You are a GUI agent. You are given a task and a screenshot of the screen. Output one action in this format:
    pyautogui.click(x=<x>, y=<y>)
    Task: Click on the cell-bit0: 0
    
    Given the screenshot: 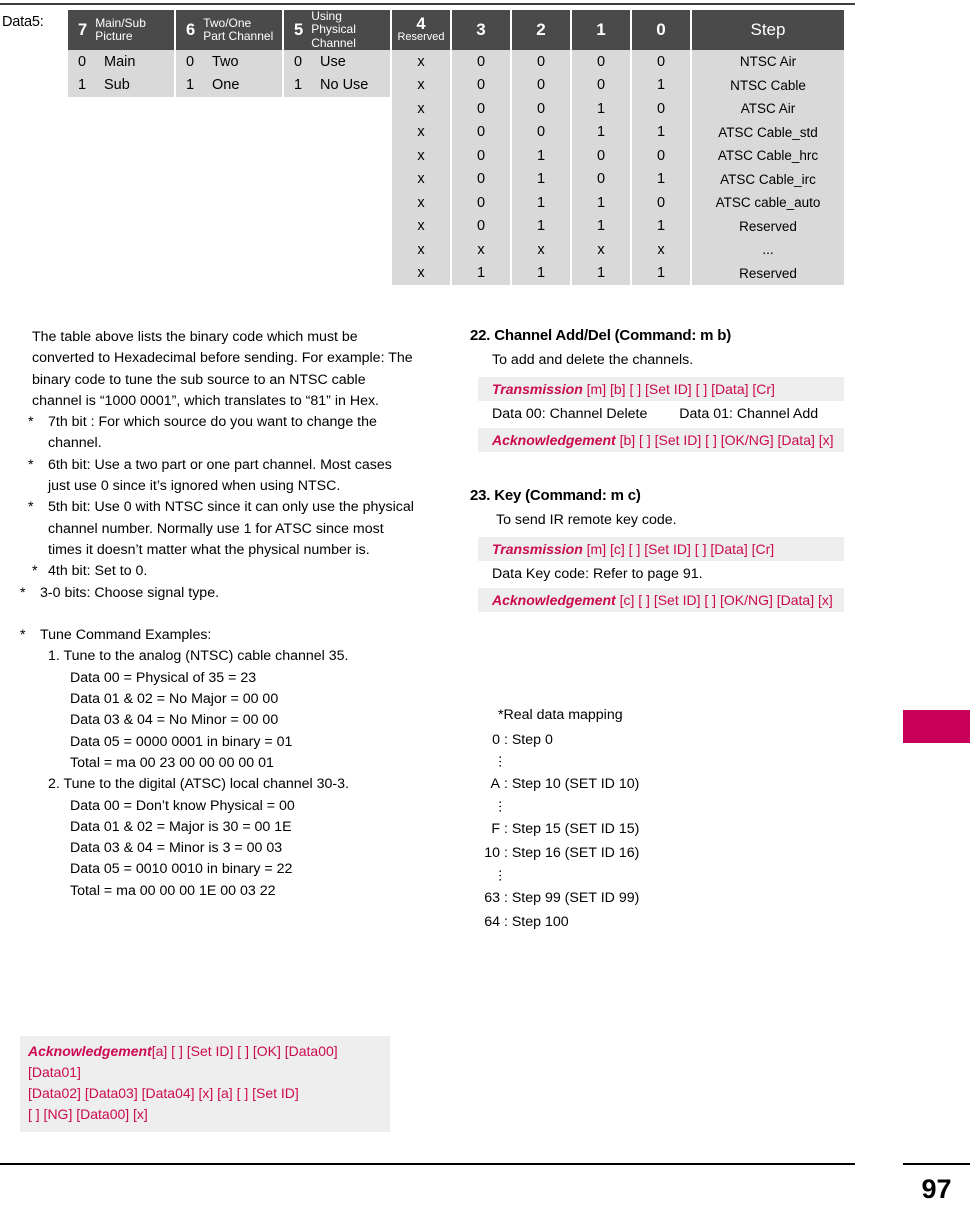 What is the action you would take?
    pyautogui.click(x=661, y=156)
    